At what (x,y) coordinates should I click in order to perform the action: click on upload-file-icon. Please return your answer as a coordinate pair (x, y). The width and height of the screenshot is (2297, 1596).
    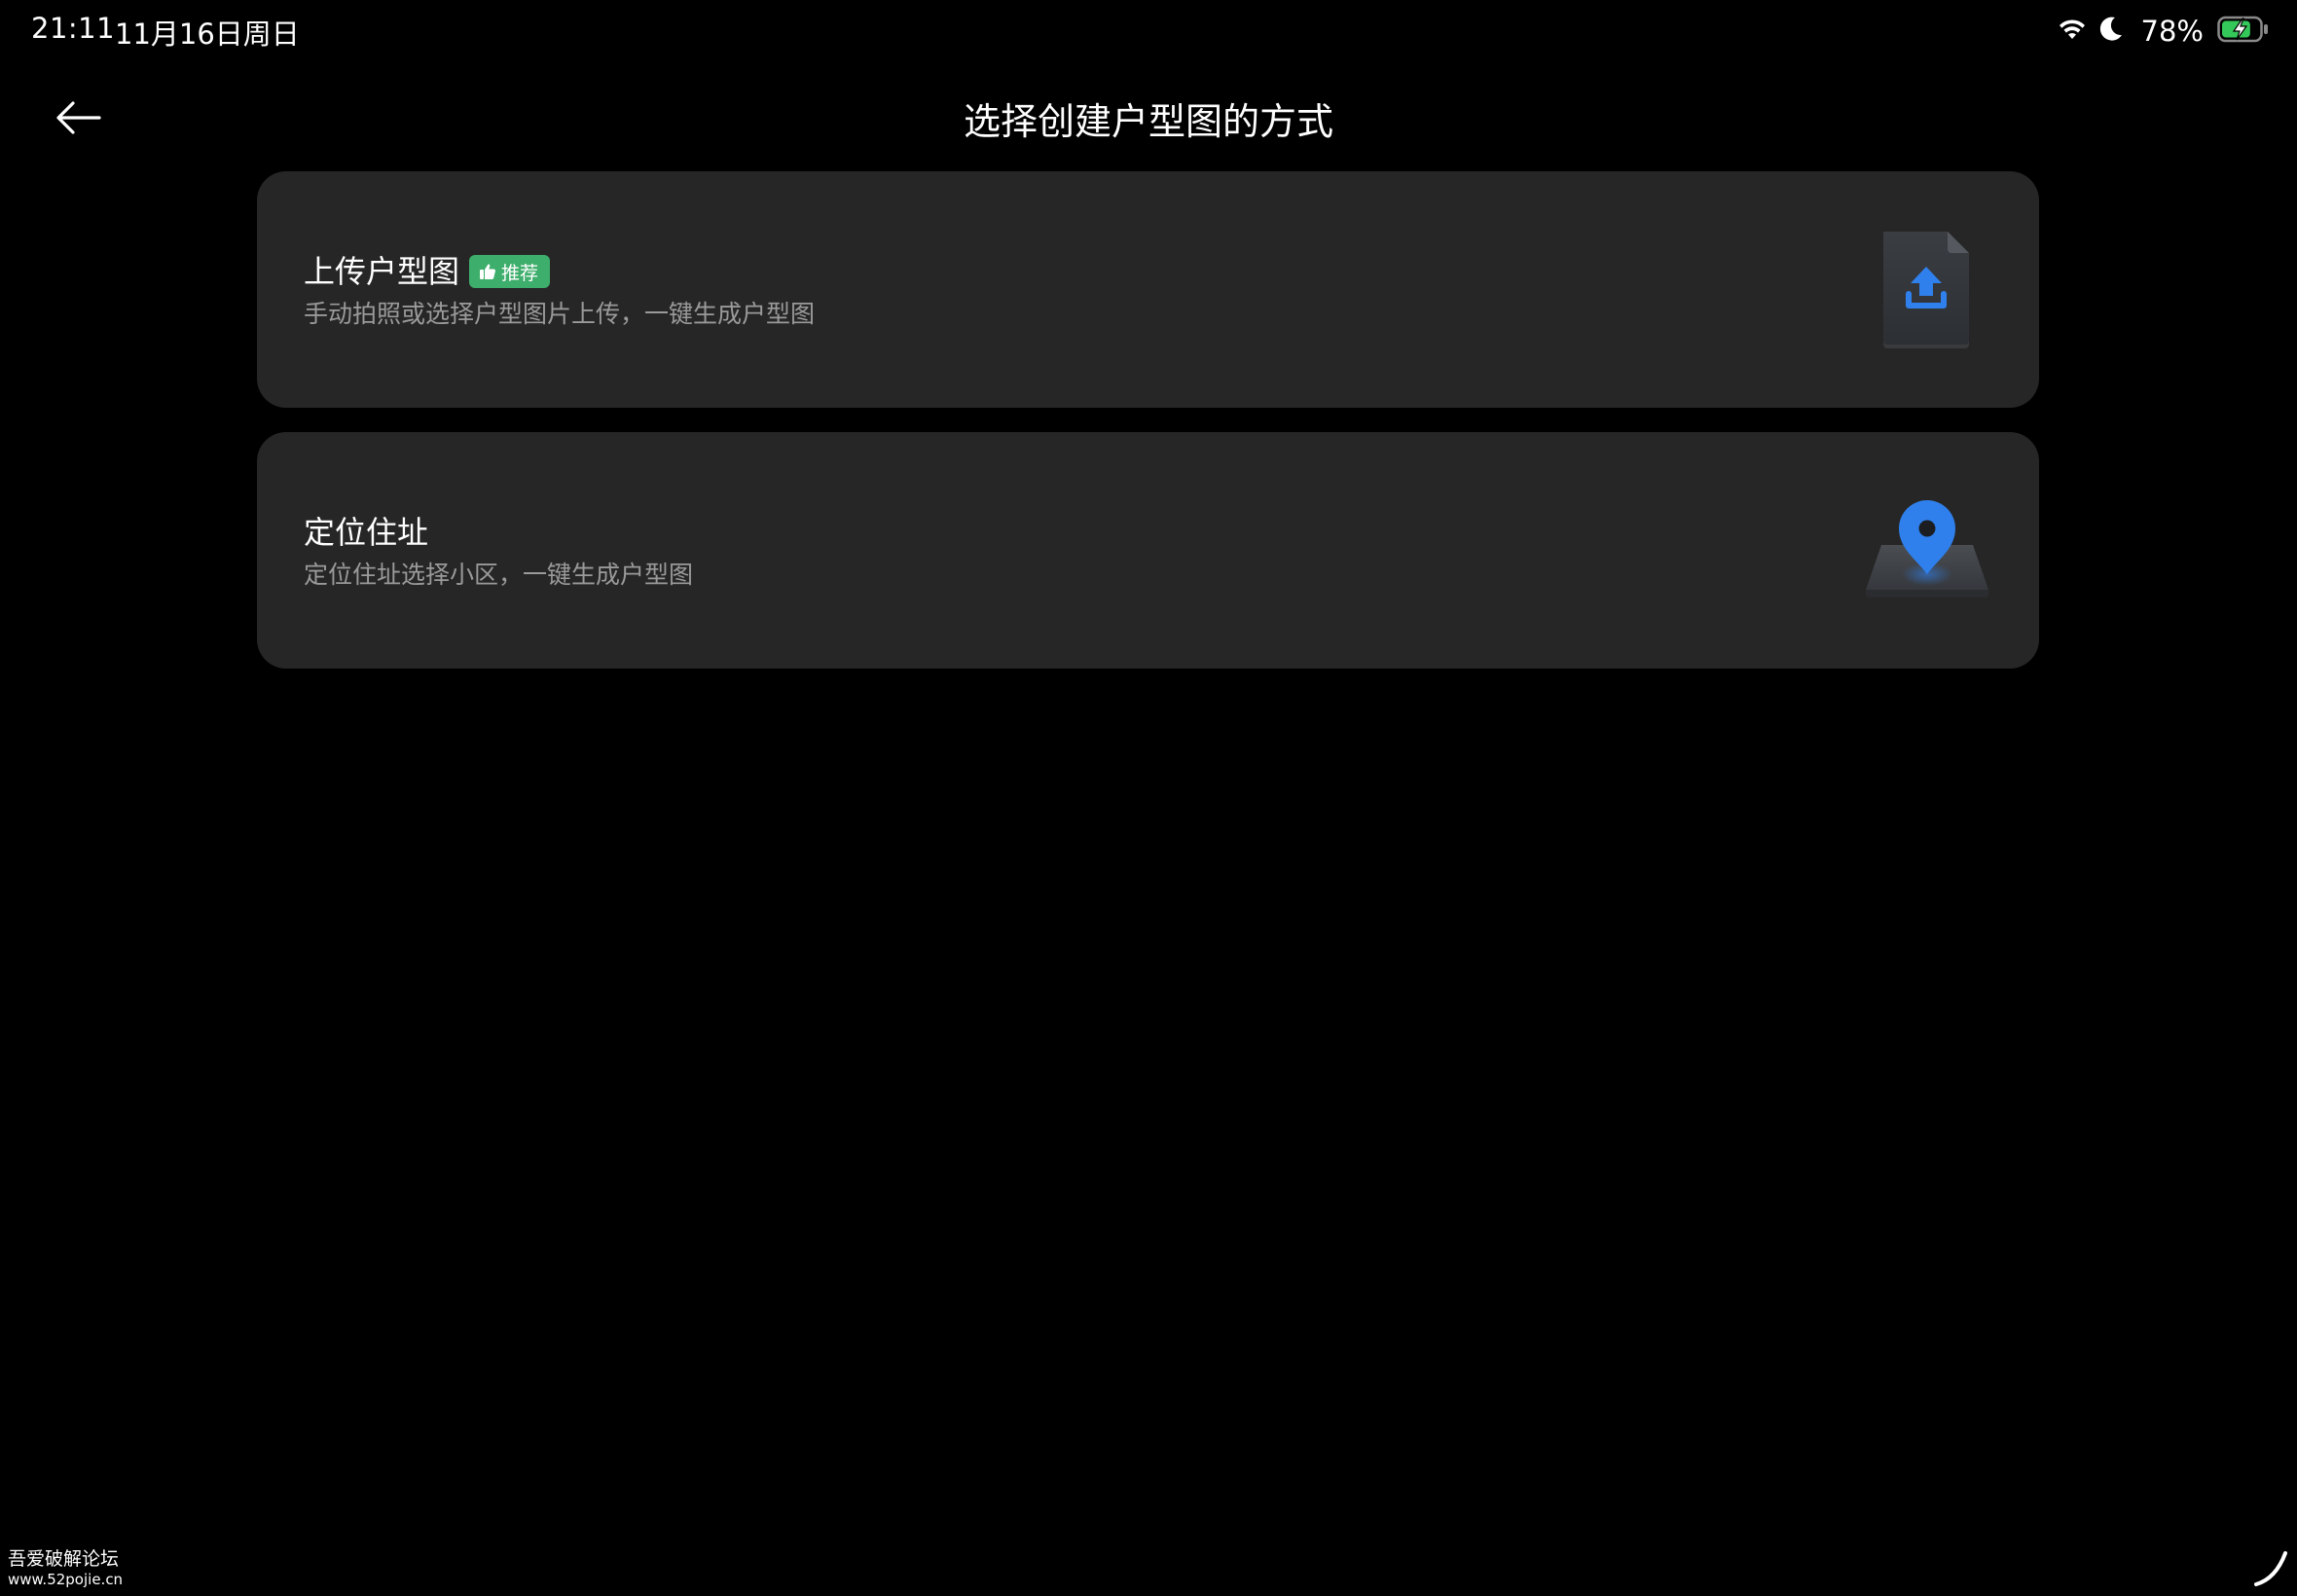
    Looking at the image, I should click on (1926, 290).